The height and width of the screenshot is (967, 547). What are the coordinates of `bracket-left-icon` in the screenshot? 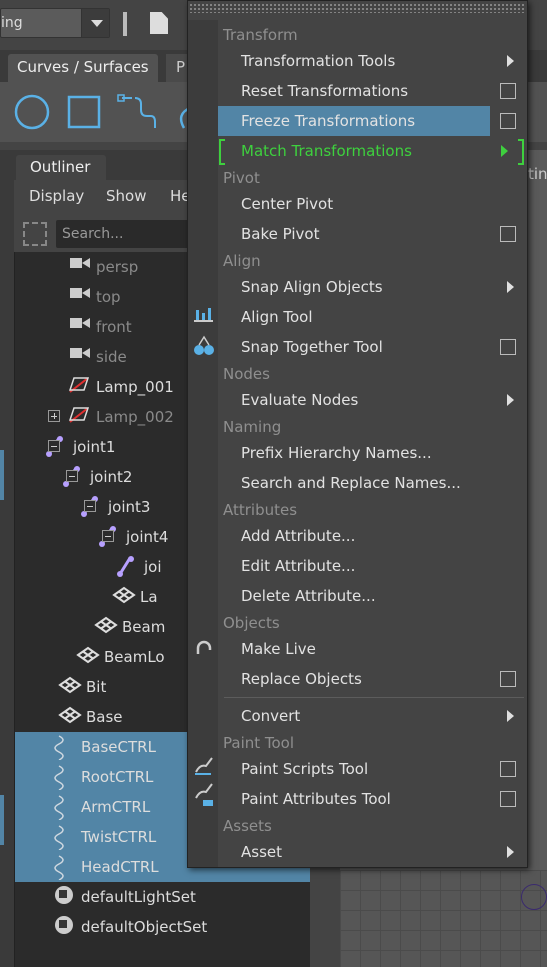 It's located at (222, 152).